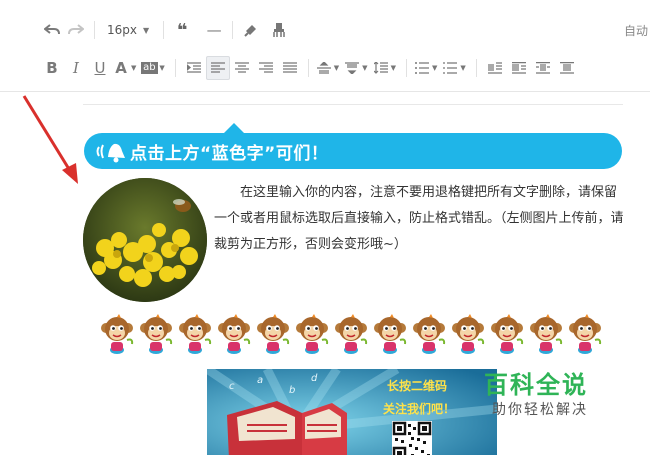 The image size is (650, 455). Describe the element at coordinates (194, 68) in the screenshot. I see `indent-icon` at that location.